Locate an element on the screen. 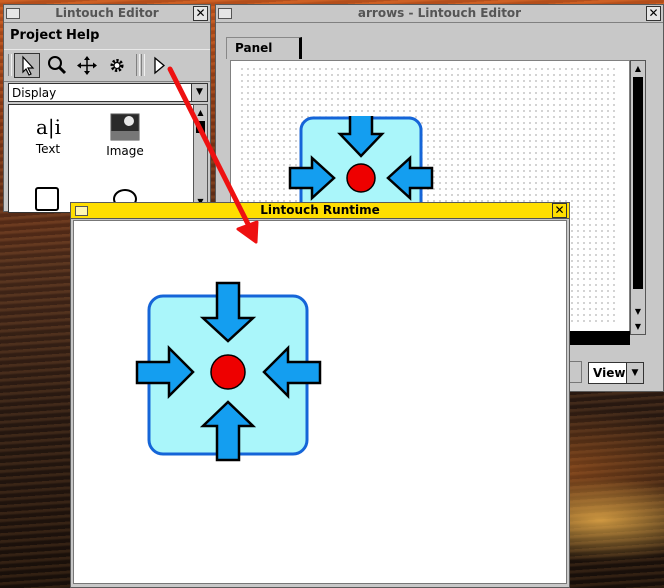  view-select-value: View is located at coordinates (609, 373).